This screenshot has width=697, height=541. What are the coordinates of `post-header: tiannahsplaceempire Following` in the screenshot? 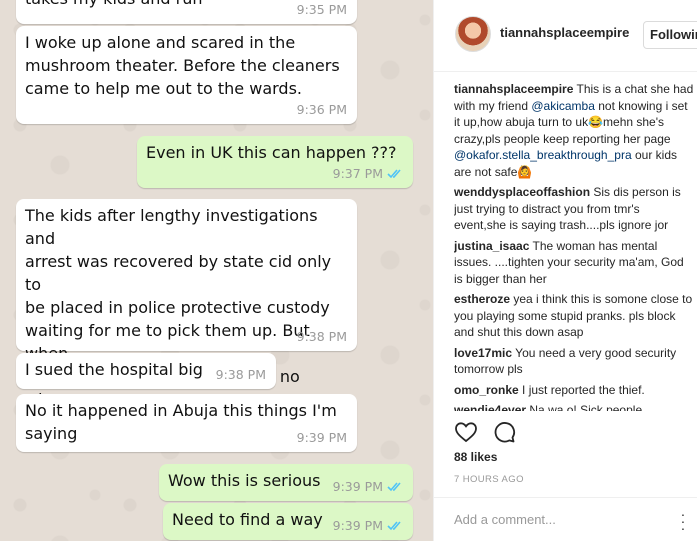 It's located at (565, 36).